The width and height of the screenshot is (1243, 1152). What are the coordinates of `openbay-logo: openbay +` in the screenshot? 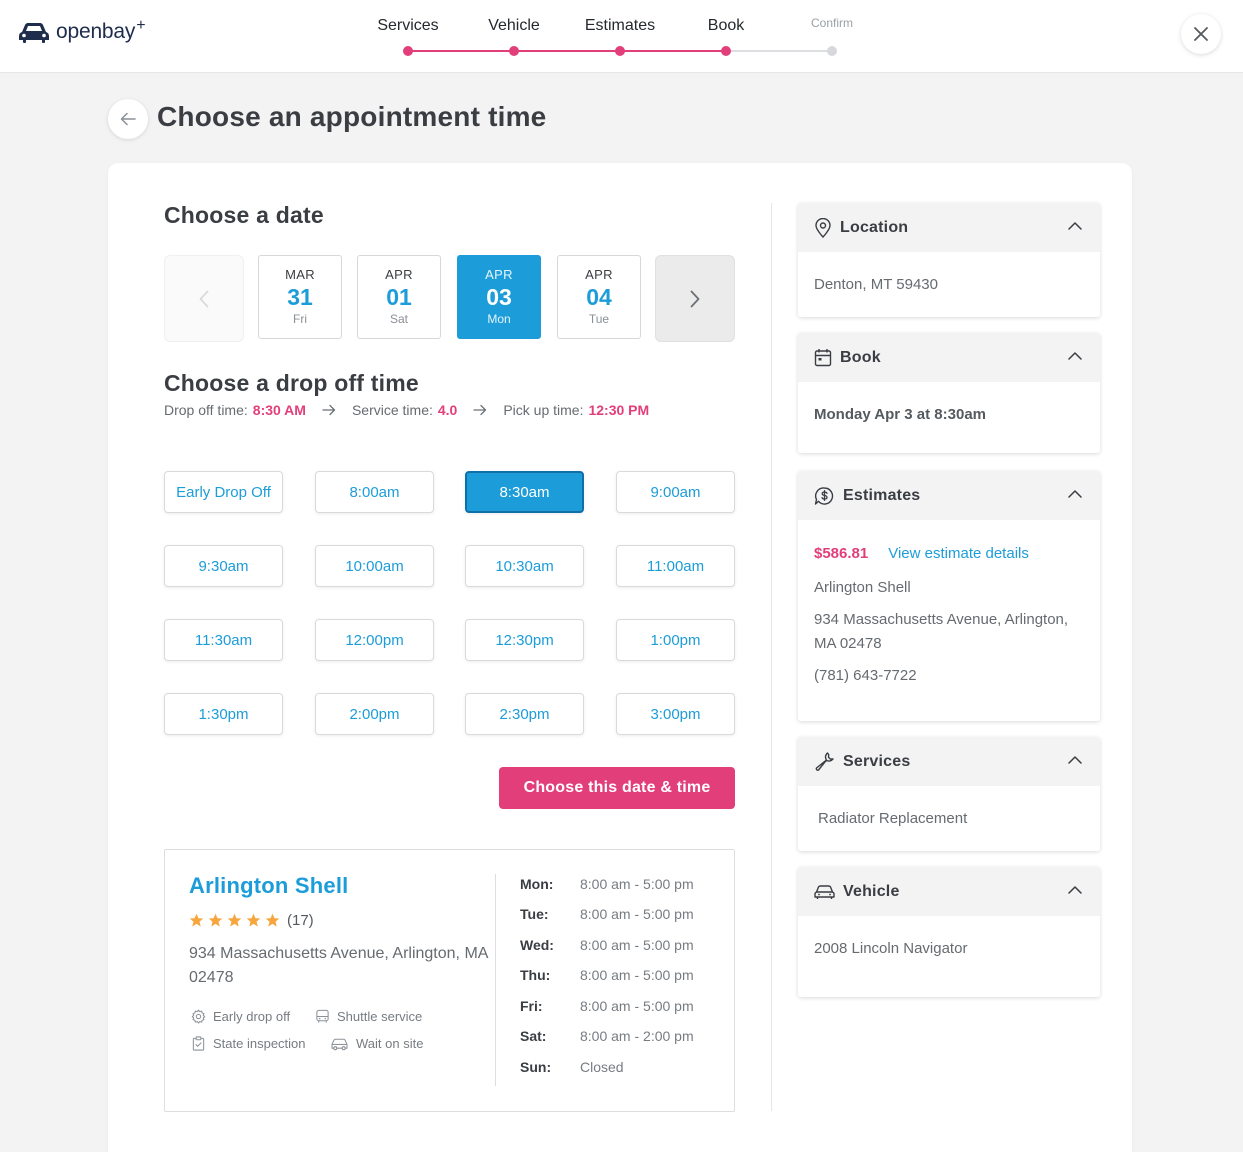 It's located at (82, 30).